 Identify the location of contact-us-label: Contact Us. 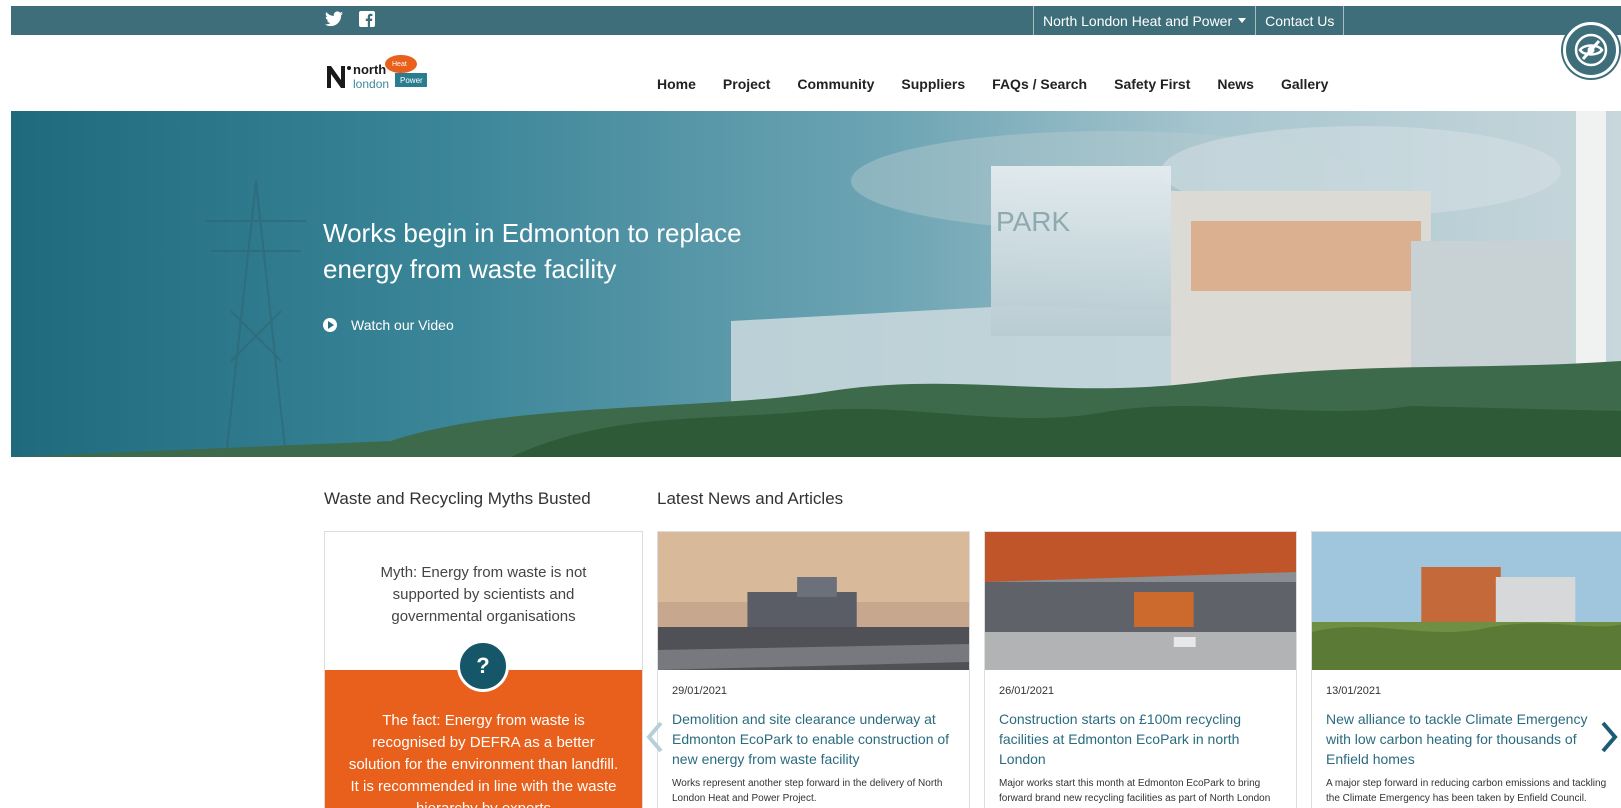
(1300, 20).